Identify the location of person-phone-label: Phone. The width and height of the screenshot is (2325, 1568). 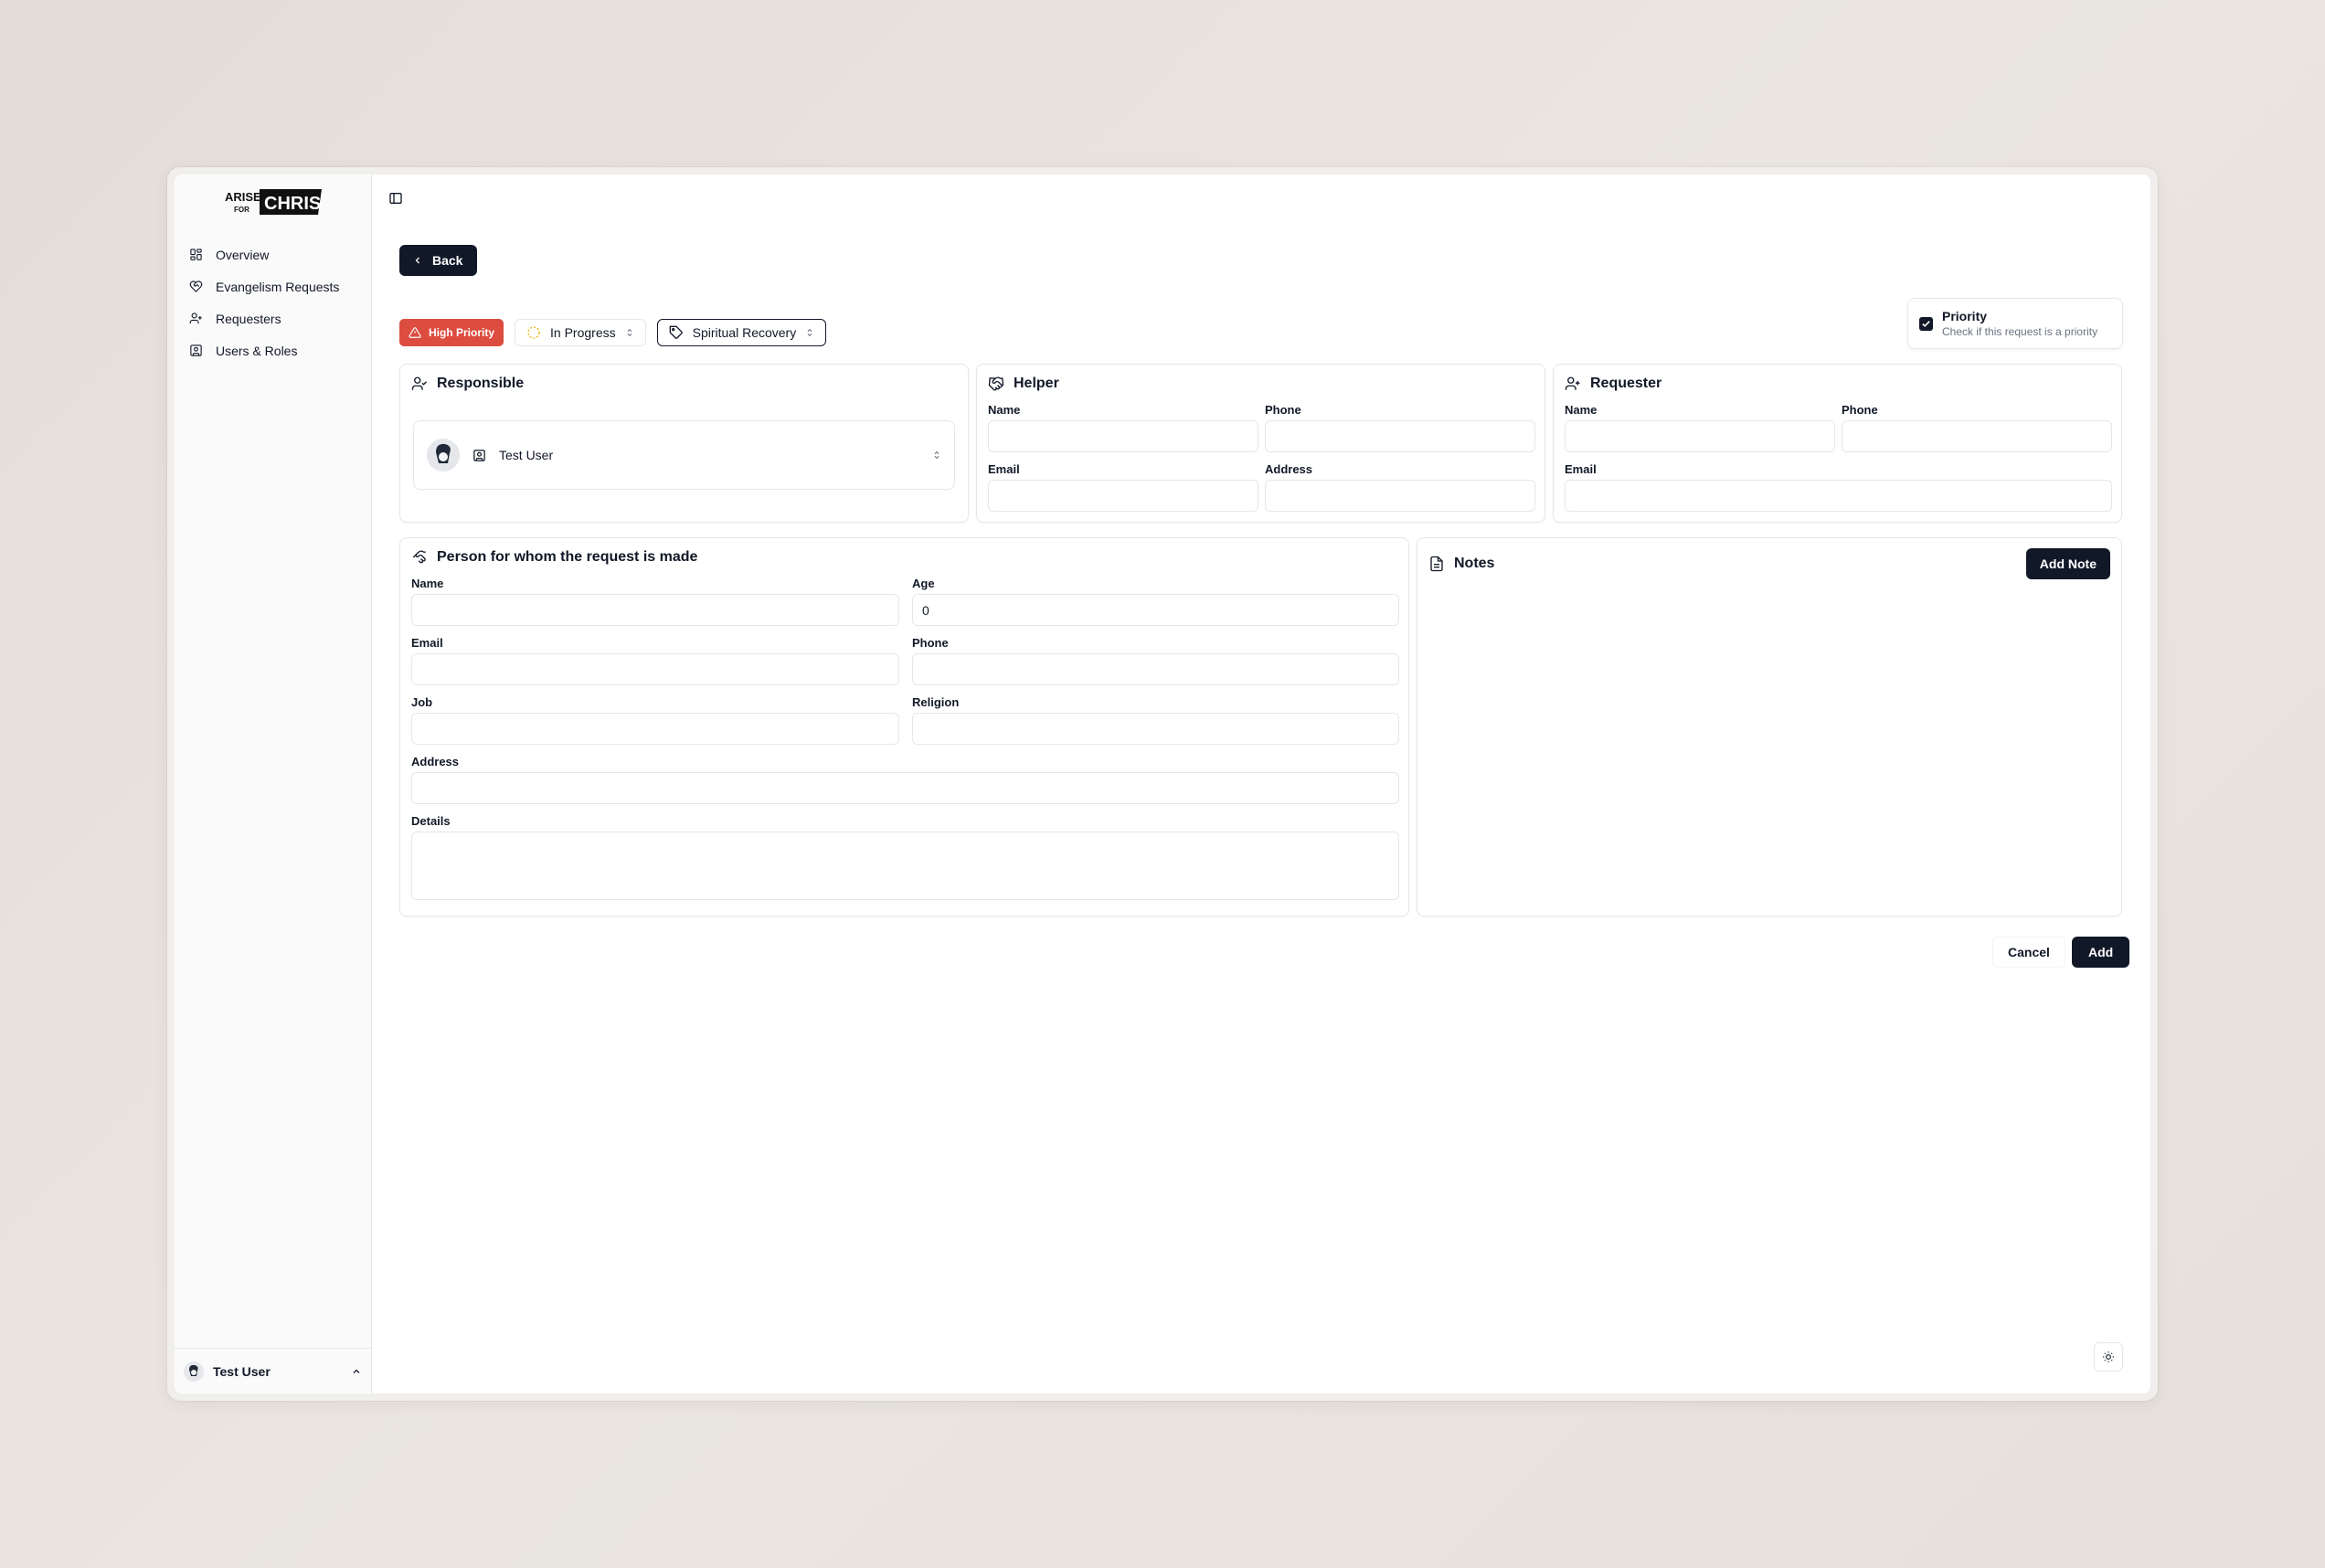
(930, 643).